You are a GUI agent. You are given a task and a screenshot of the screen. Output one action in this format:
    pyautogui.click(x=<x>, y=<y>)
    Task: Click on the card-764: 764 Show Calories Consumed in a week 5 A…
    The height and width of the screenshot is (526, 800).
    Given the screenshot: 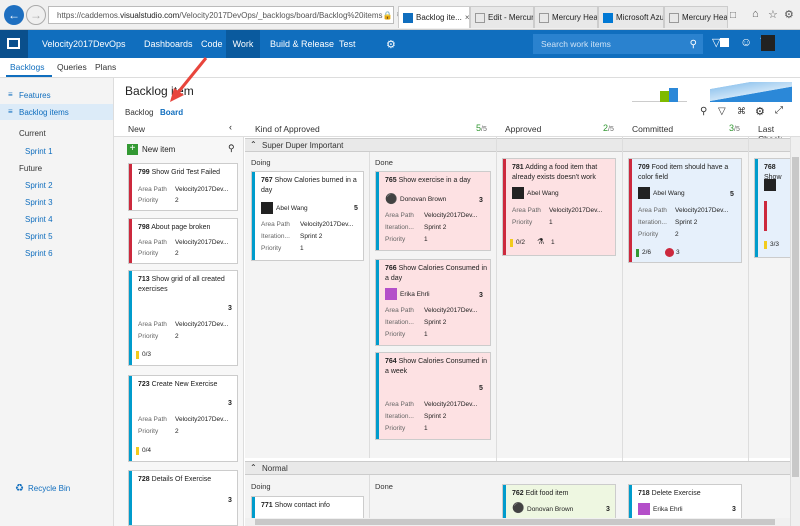 What is the action you would take?
    pyautogui.click(x=433, y=396)
    